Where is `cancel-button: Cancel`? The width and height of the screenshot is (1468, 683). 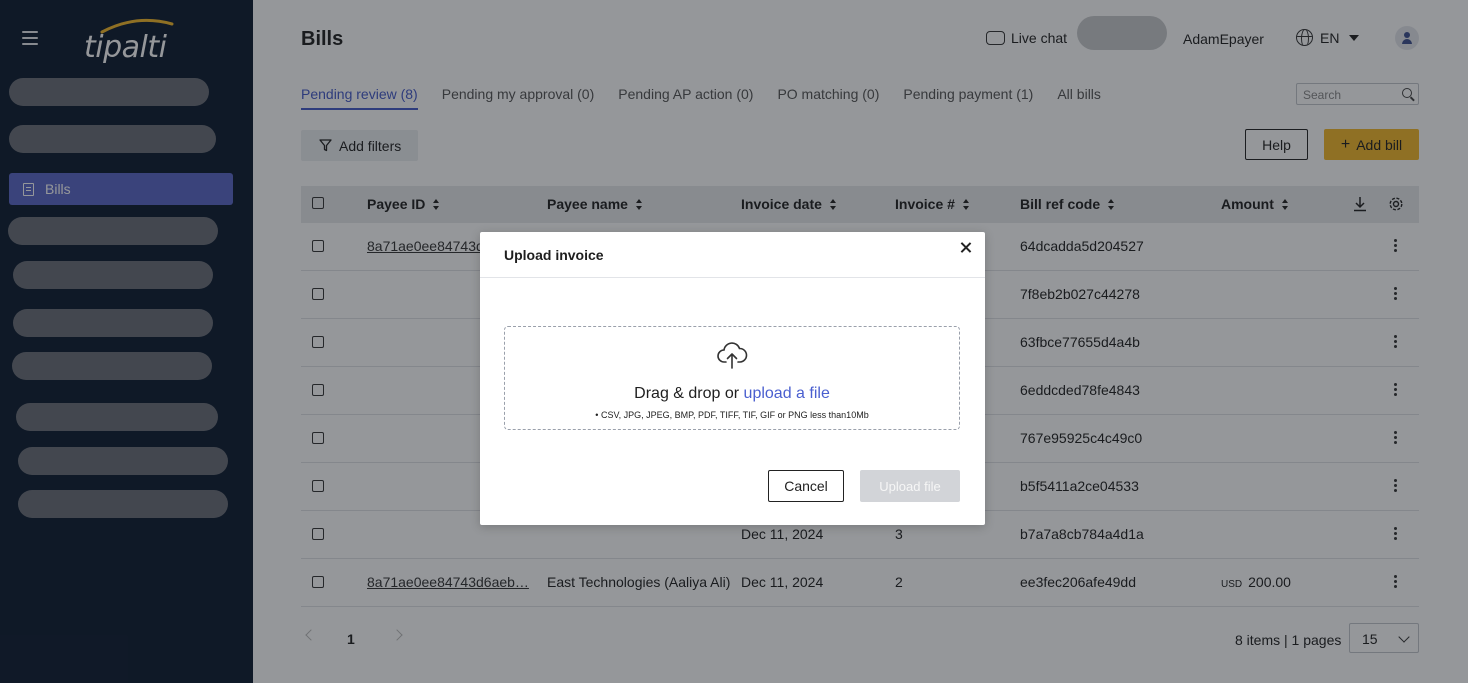 cancel-button: Cancel is located at coordinates (806, 486).